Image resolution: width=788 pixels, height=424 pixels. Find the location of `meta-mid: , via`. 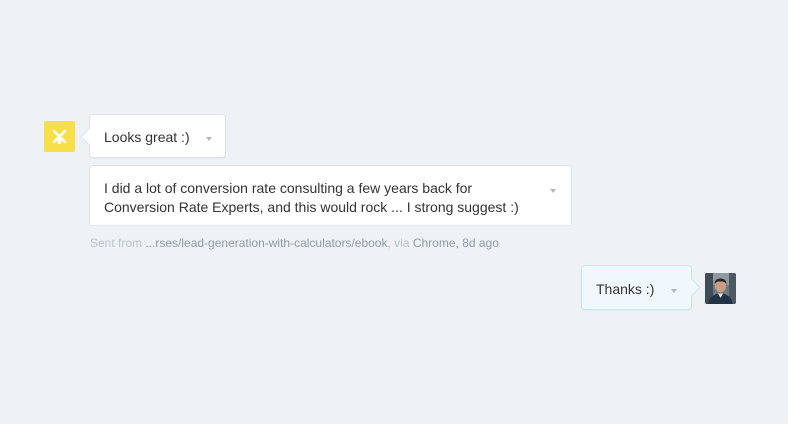

meta-mid: , via is located at coordinates (400, 243).